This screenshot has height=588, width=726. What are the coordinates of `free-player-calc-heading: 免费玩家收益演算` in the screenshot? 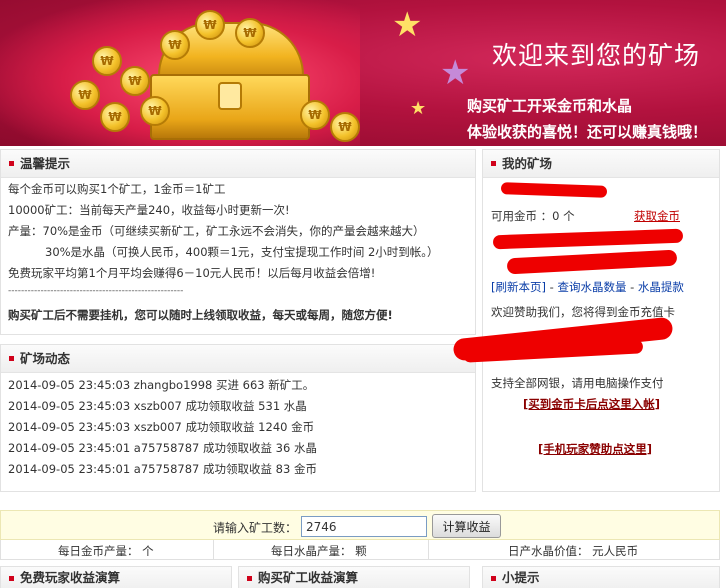 It's located at (116, 577).